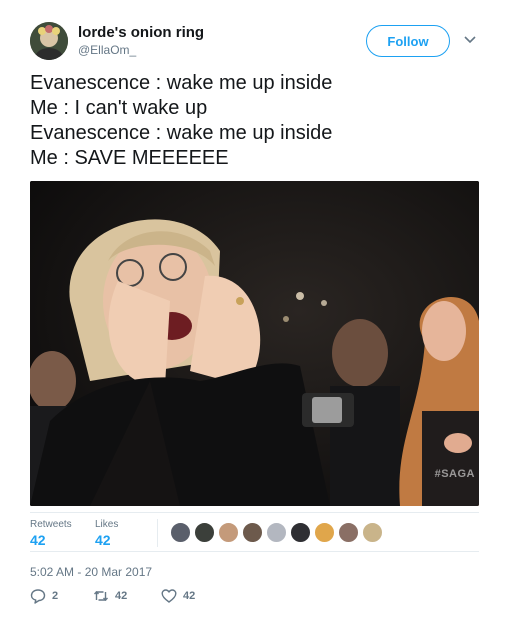 The width and height of the screenshot is (509, 623). I want to click on stats-divider, so click(157, 533).